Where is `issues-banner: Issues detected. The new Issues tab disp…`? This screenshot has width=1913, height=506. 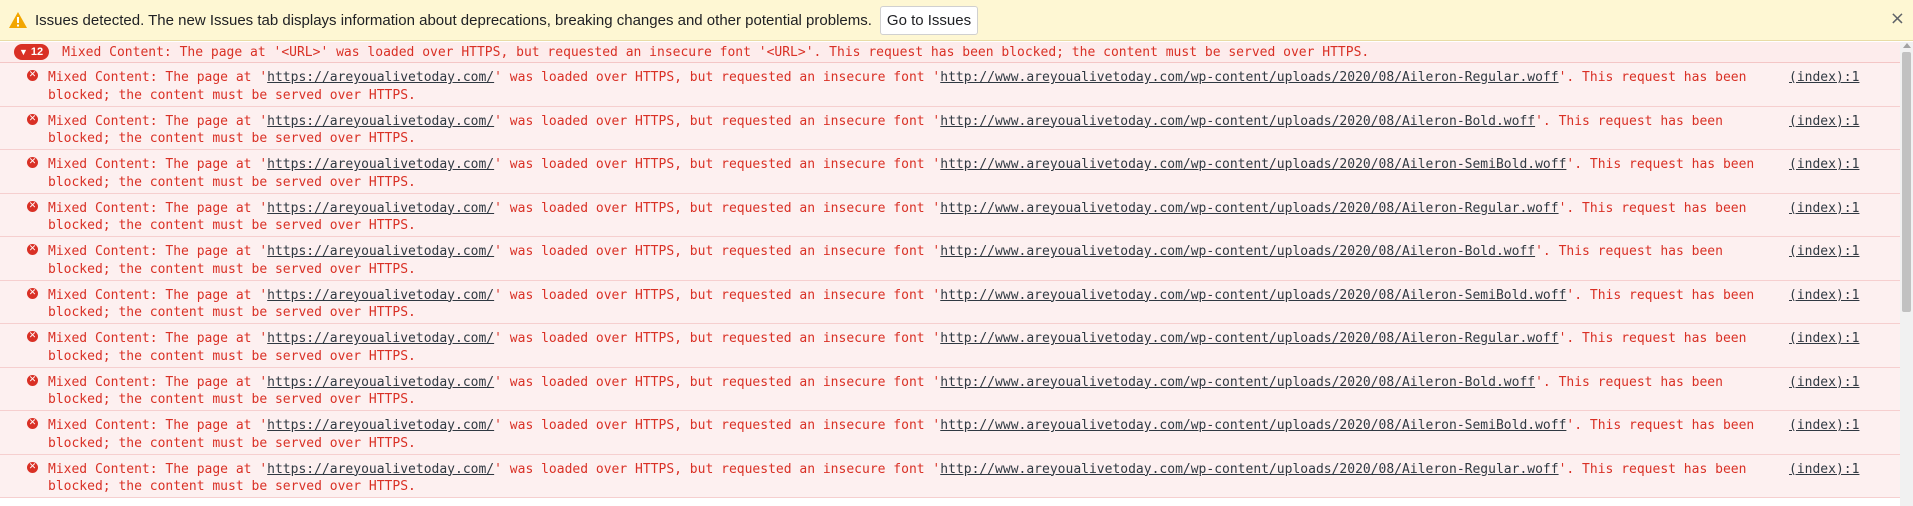 issues-banner: Issues detected. The new Issues tab disp… is located at coordinates (956, 20).